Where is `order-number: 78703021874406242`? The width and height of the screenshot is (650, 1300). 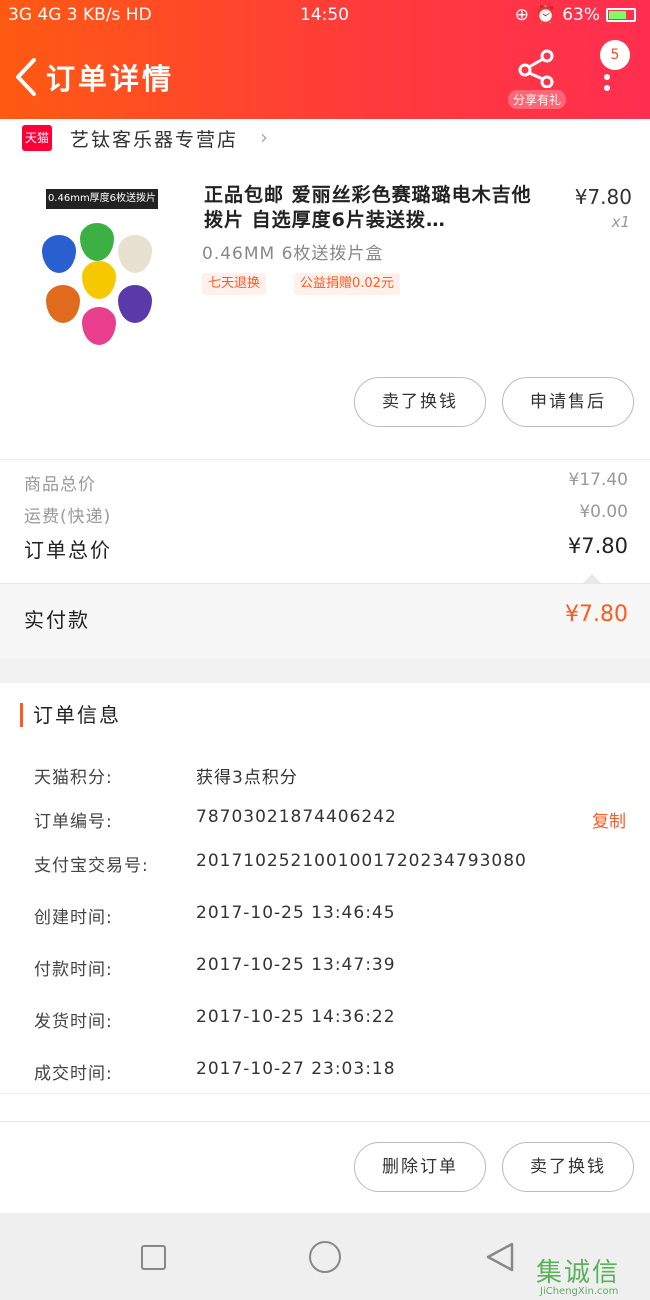
order-number: 78703021874406242 is located at coordinates (296, 817).